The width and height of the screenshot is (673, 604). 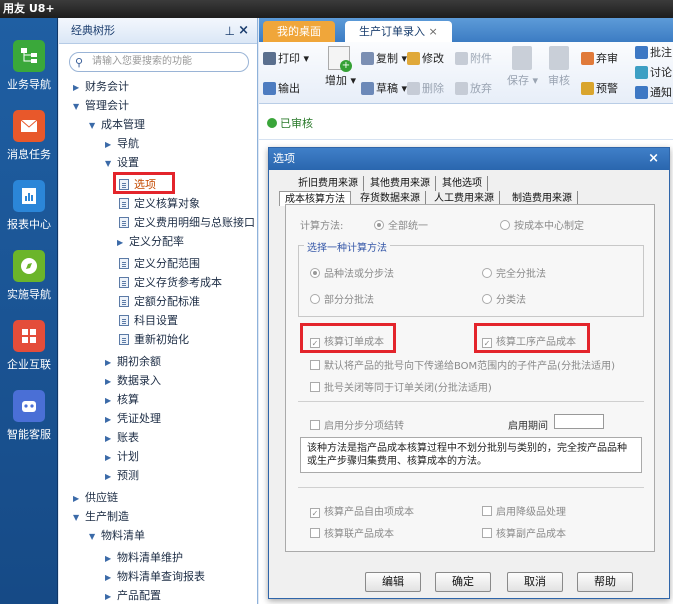 What do you see at coordinates (400, 183) in the screenshot?
I see `tab-other-expense-source: 其他费用来源` at bounding box center [400, 183].